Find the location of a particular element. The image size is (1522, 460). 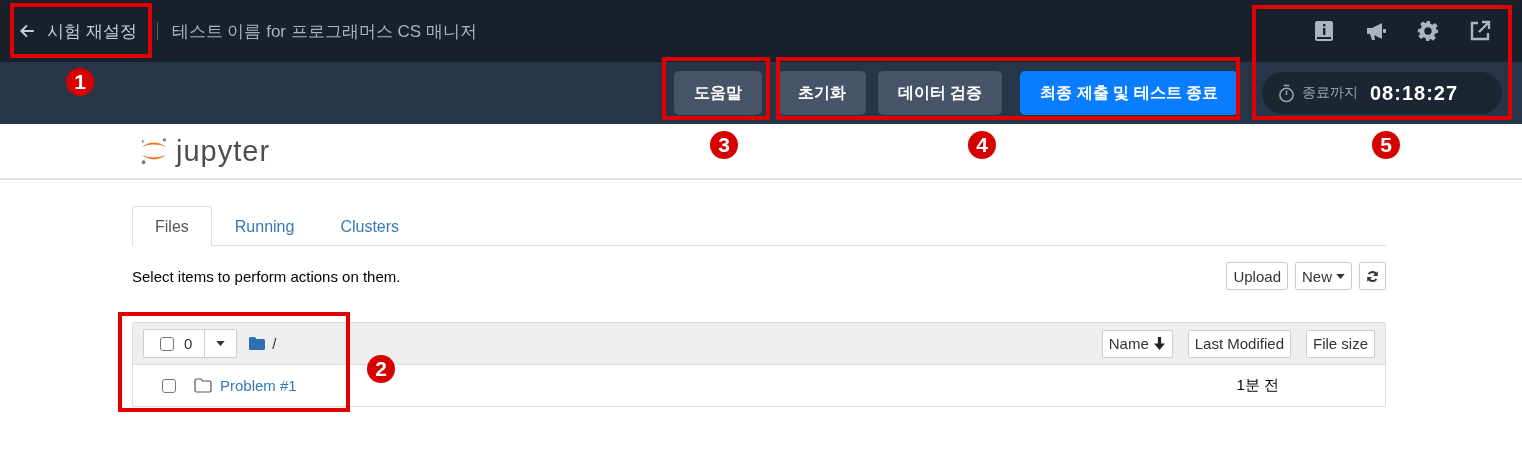

step-number: 3 is located at coordinates (724, 145).